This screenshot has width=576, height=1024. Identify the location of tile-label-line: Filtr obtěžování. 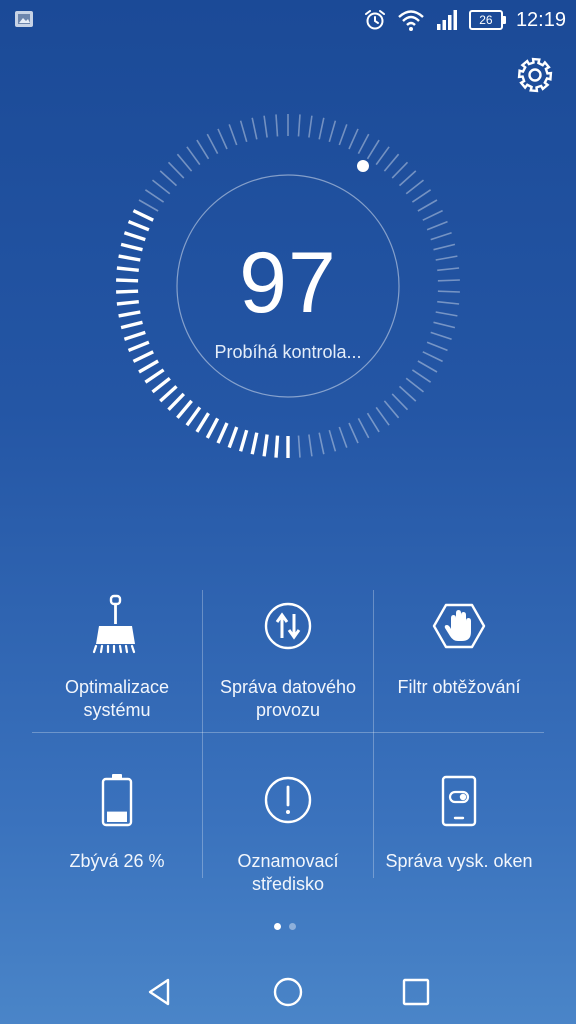
(459, 687).